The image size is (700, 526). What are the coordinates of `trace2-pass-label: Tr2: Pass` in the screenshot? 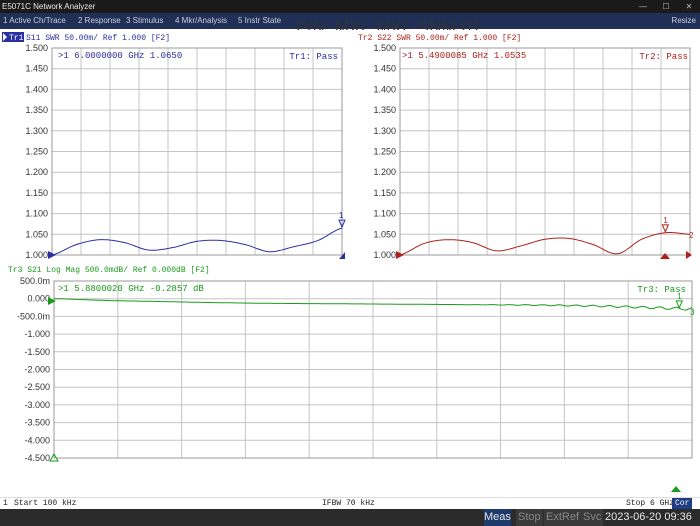 It's located at (663, 57).